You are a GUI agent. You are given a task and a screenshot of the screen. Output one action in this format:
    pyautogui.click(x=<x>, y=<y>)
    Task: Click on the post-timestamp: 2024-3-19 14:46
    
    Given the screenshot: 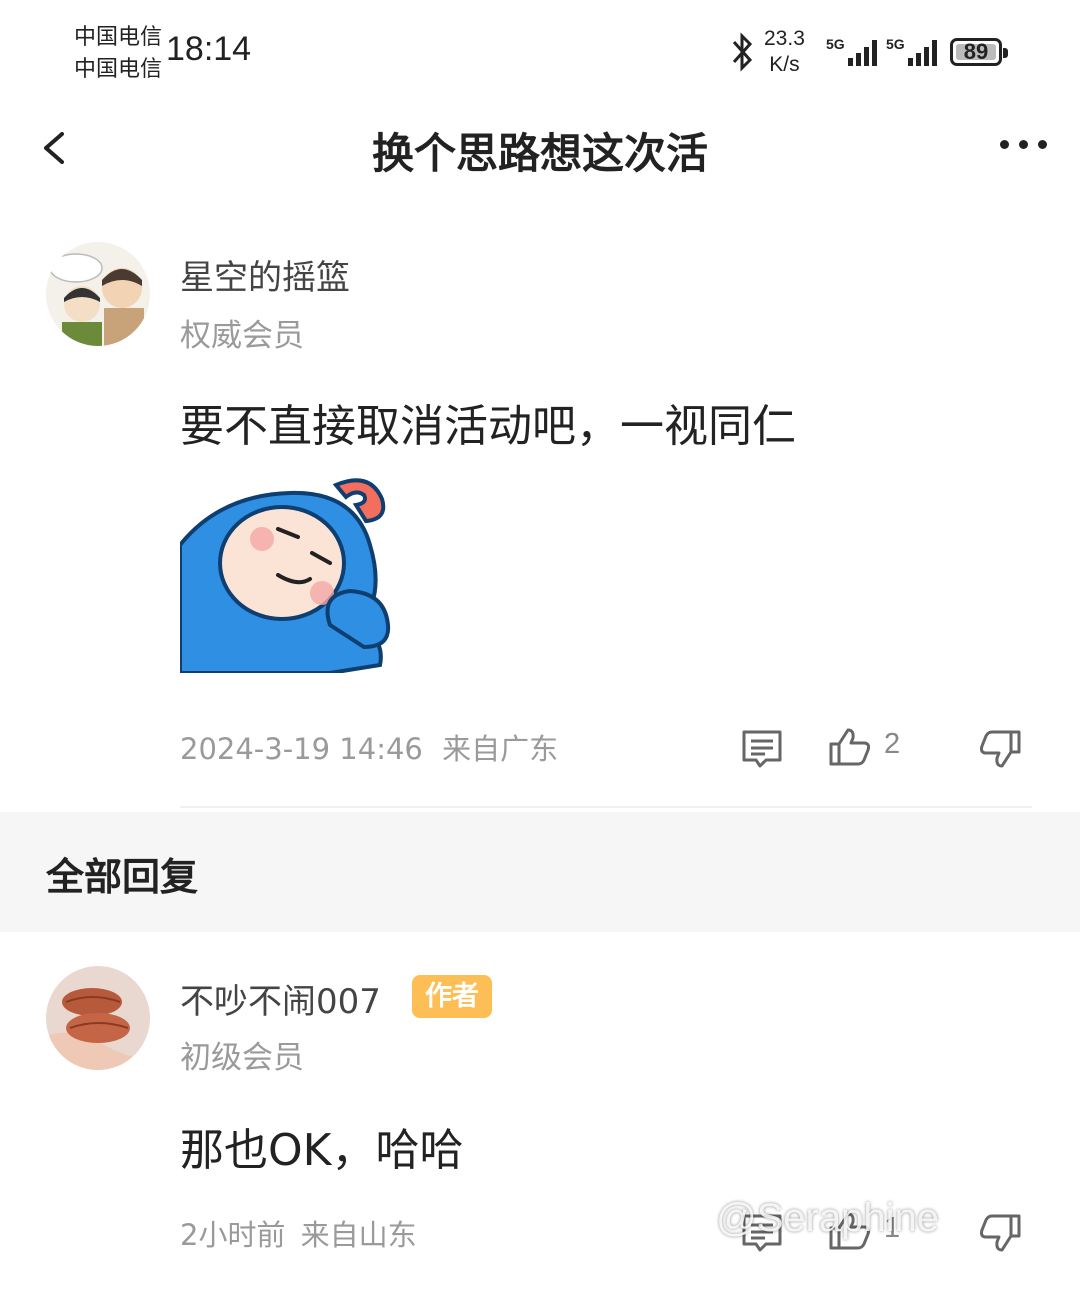 What is the action you would take?
    pyautogui.click(x=301, y=749)
    